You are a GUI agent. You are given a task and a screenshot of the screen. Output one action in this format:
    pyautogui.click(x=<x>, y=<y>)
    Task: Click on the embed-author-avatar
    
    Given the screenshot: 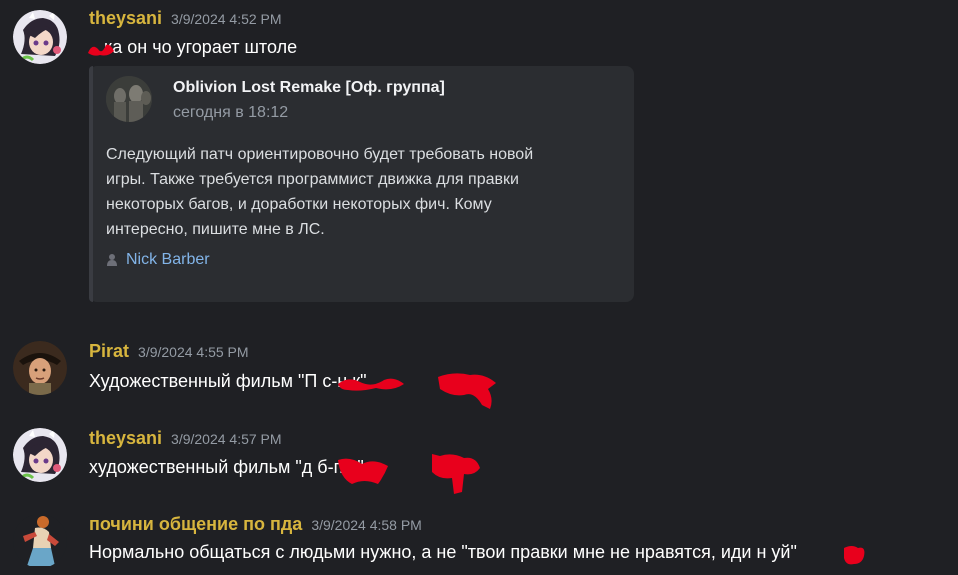 What is the action you would take?
    pyautogui.click(x=129, y=99)
    